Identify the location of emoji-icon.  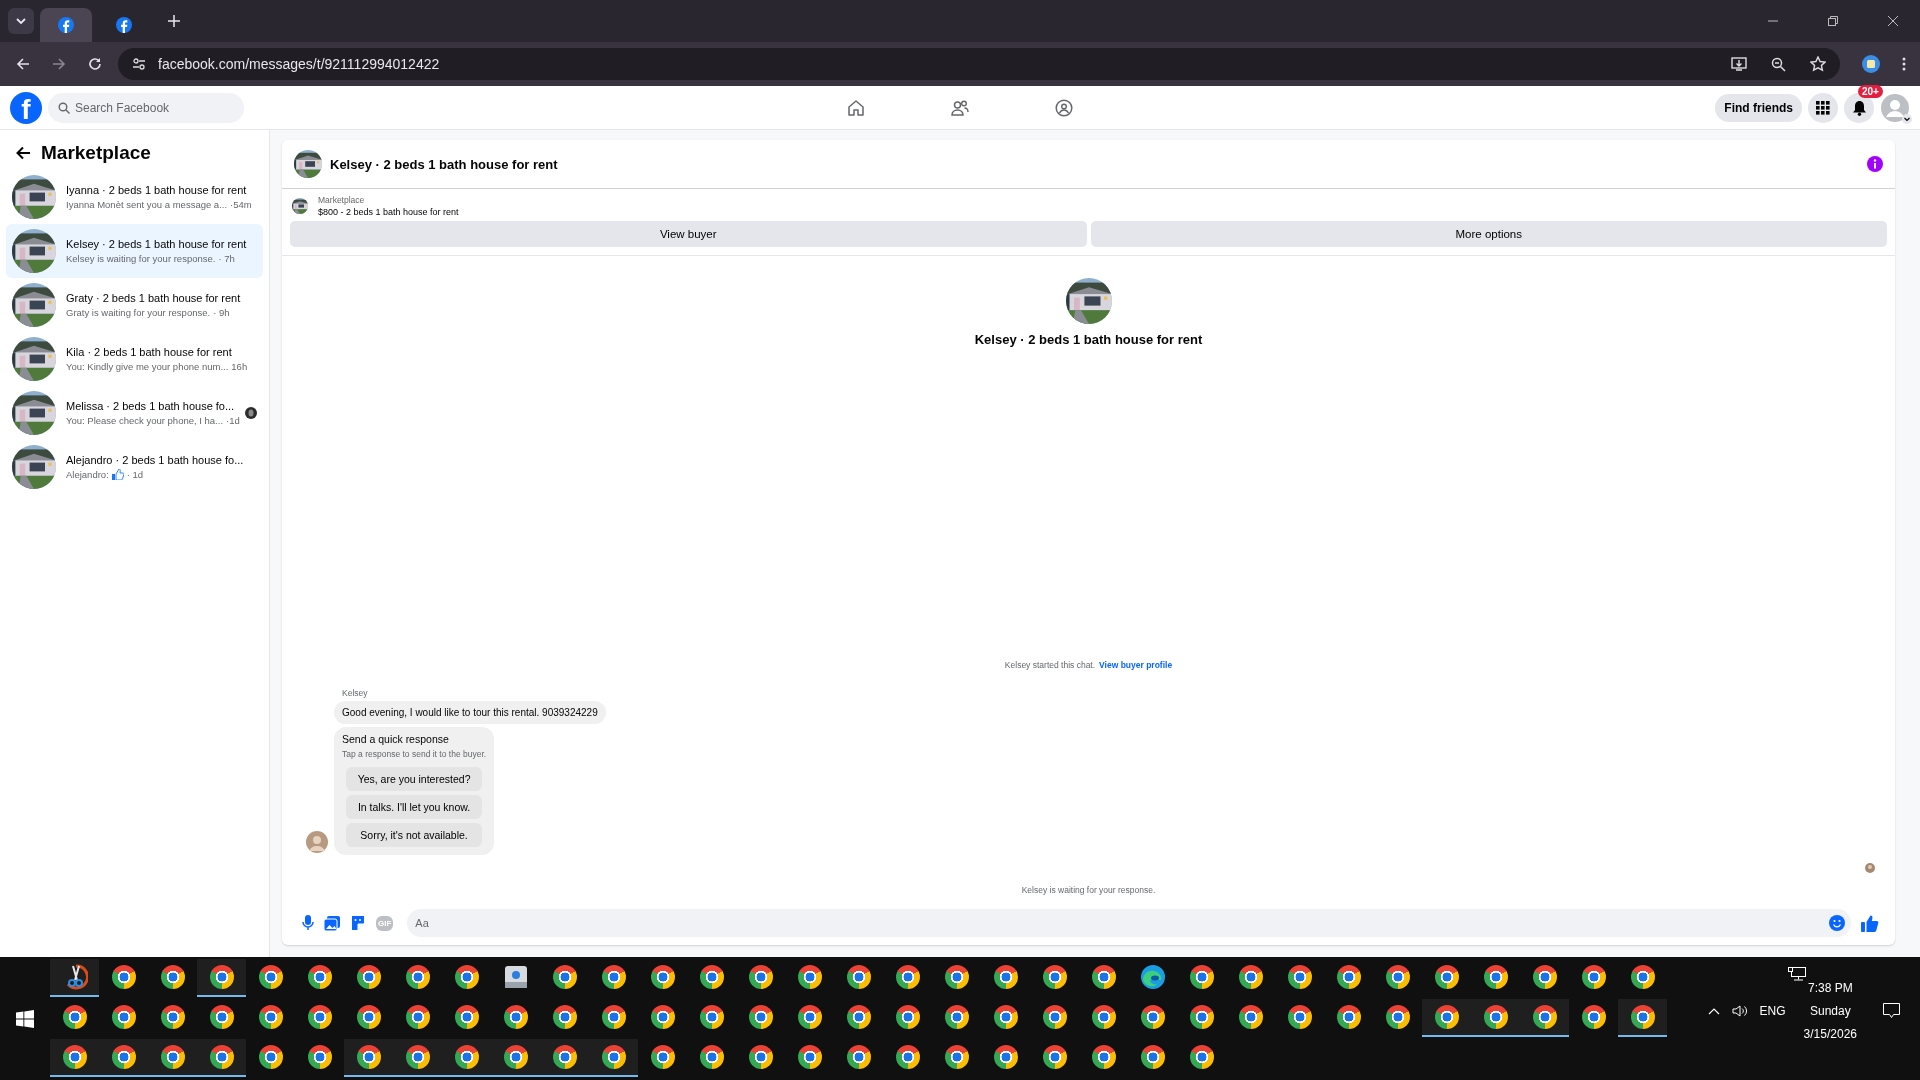
(1837, 923).